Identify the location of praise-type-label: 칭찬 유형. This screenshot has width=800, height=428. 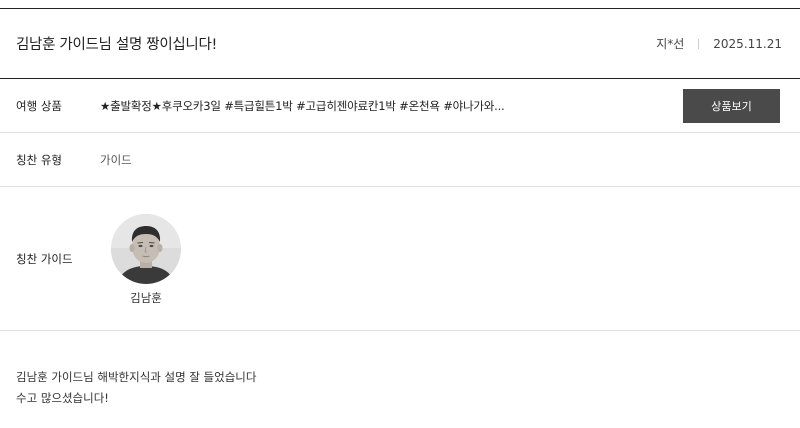
(39, 159).